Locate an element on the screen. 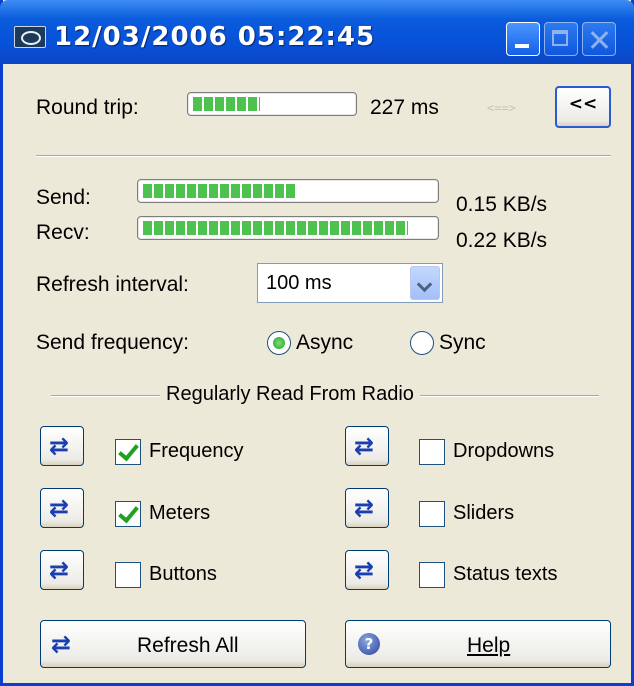 The image size is (634, 686). send-meter-fill is located at coordinates (219, 191).